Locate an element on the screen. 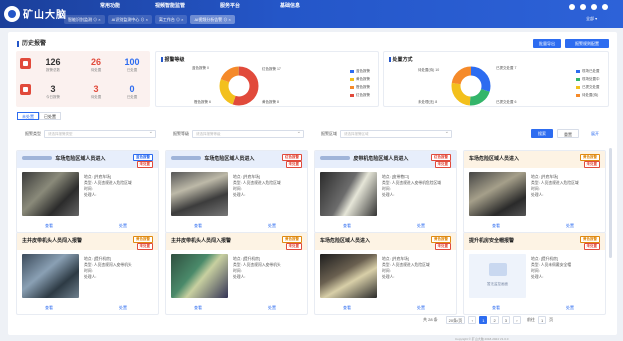  card-location: [提升机房] is located at coordinates (549, 259).